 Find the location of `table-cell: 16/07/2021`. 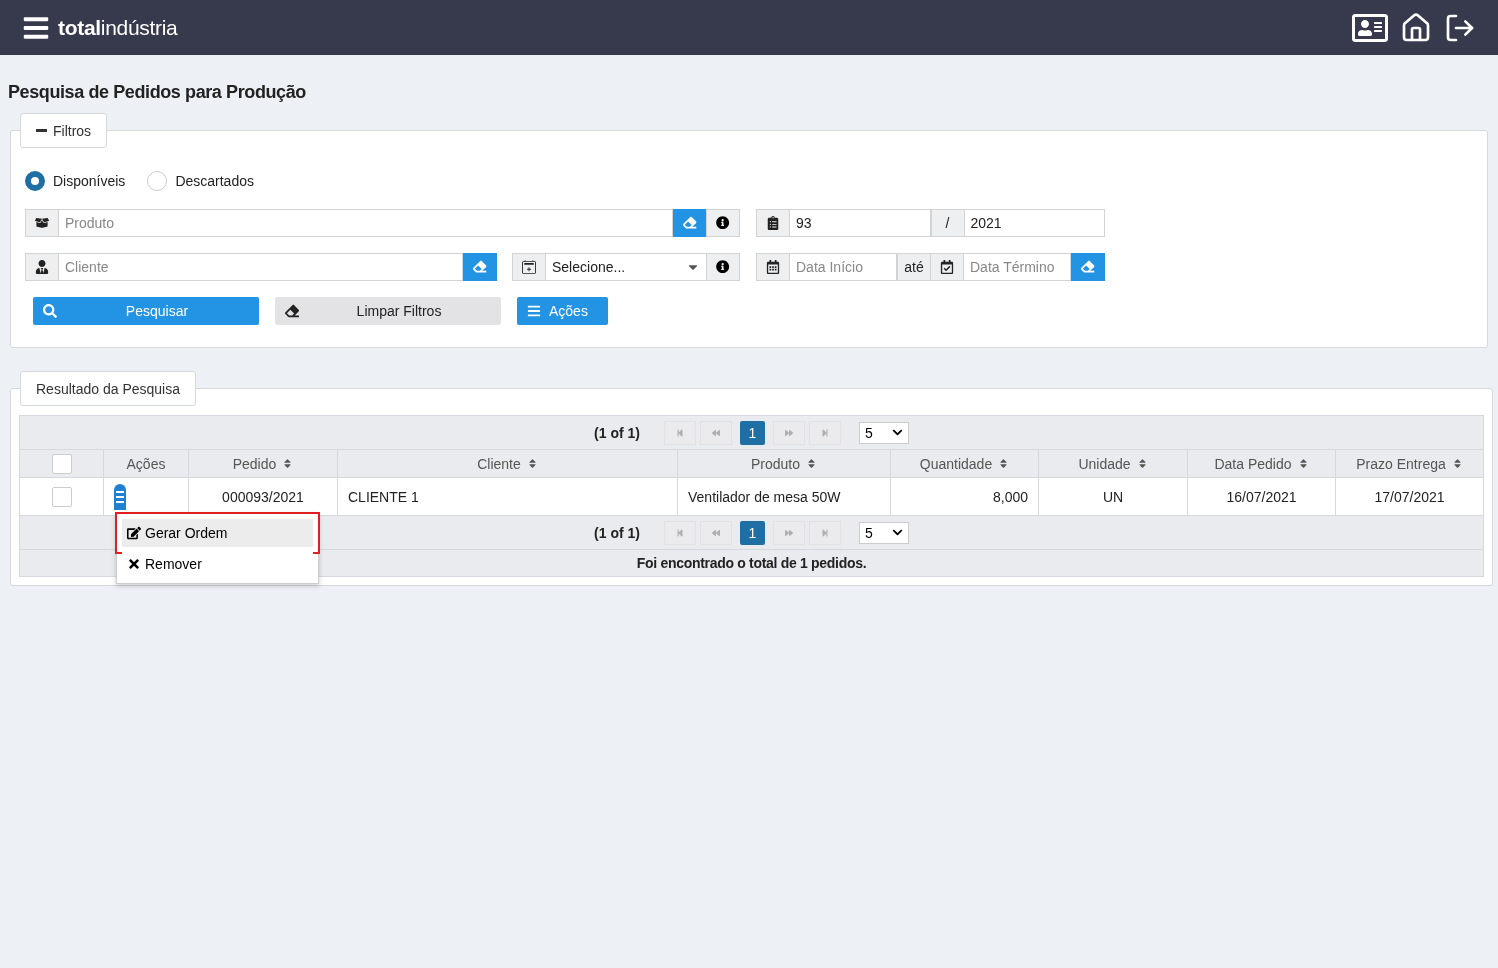

table-cell: 16/07/2021 is located at coordinates (1261, 496).